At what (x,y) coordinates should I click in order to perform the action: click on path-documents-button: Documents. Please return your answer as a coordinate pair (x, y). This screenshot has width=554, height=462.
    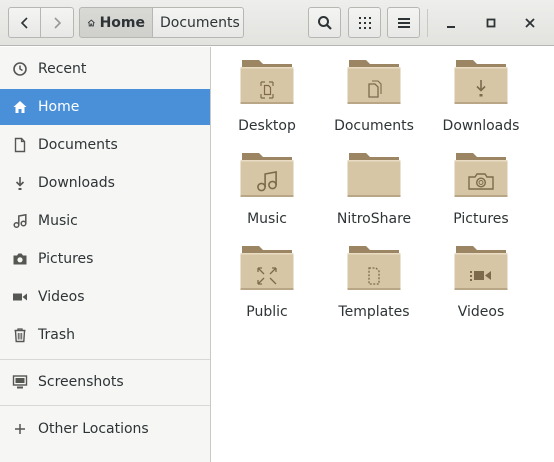
    Looking at the image, I should click on (198, 22).